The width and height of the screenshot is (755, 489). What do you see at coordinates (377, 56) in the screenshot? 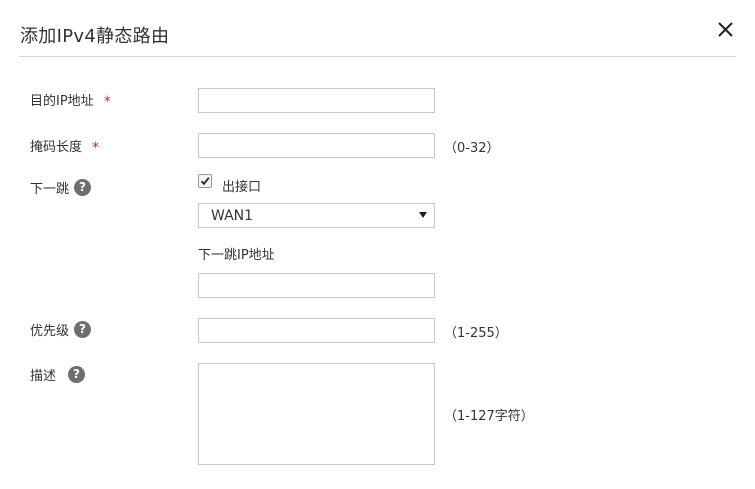
I see `header-divider` at bounding box center [377, 56].